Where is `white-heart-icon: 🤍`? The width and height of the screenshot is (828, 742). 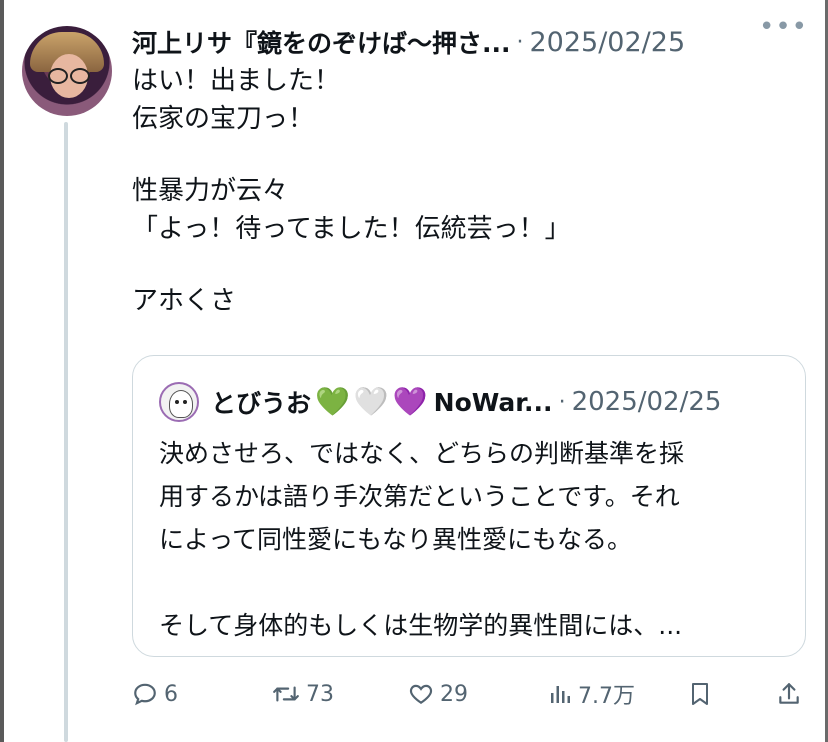
white-heart-icon: 🤍 is located at coordinates (371, 401).